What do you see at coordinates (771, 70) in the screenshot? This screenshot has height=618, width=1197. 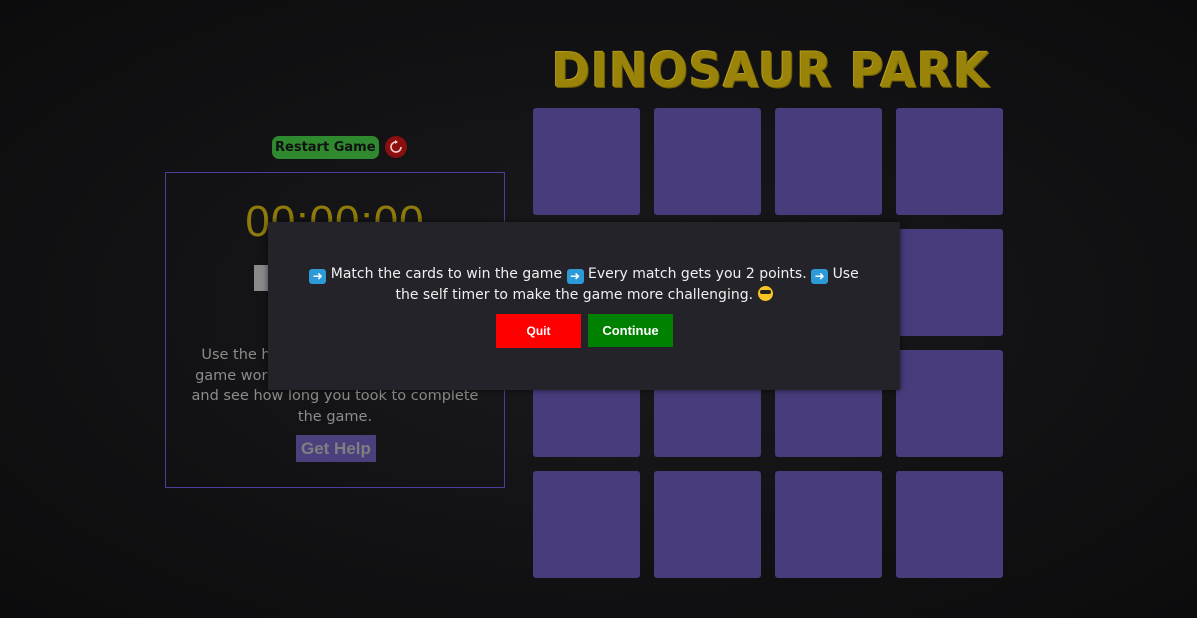 I see `game-title: DINOSAUR PARK` at bounding box center [771, 70].